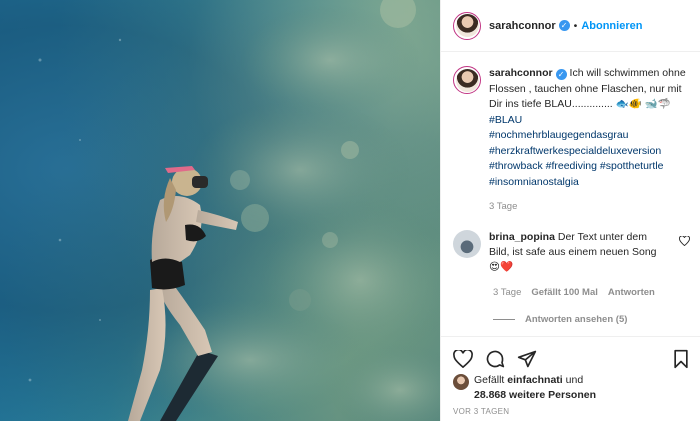 Image resolution: width=700 pixels, height=421 pixels. Describe the element at coordinates (527, 359) in the screenshot. I see `paper-plane-icon` at that location.